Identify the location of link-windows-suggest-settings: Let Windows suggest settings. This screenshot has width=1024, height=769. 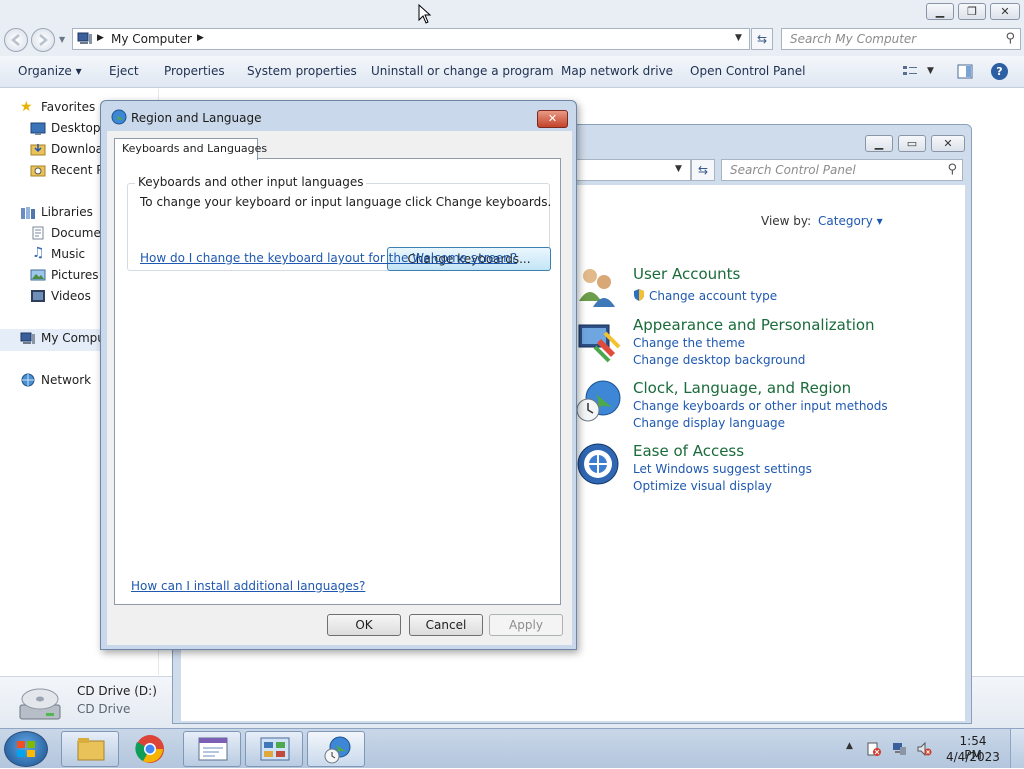
(722, 469).